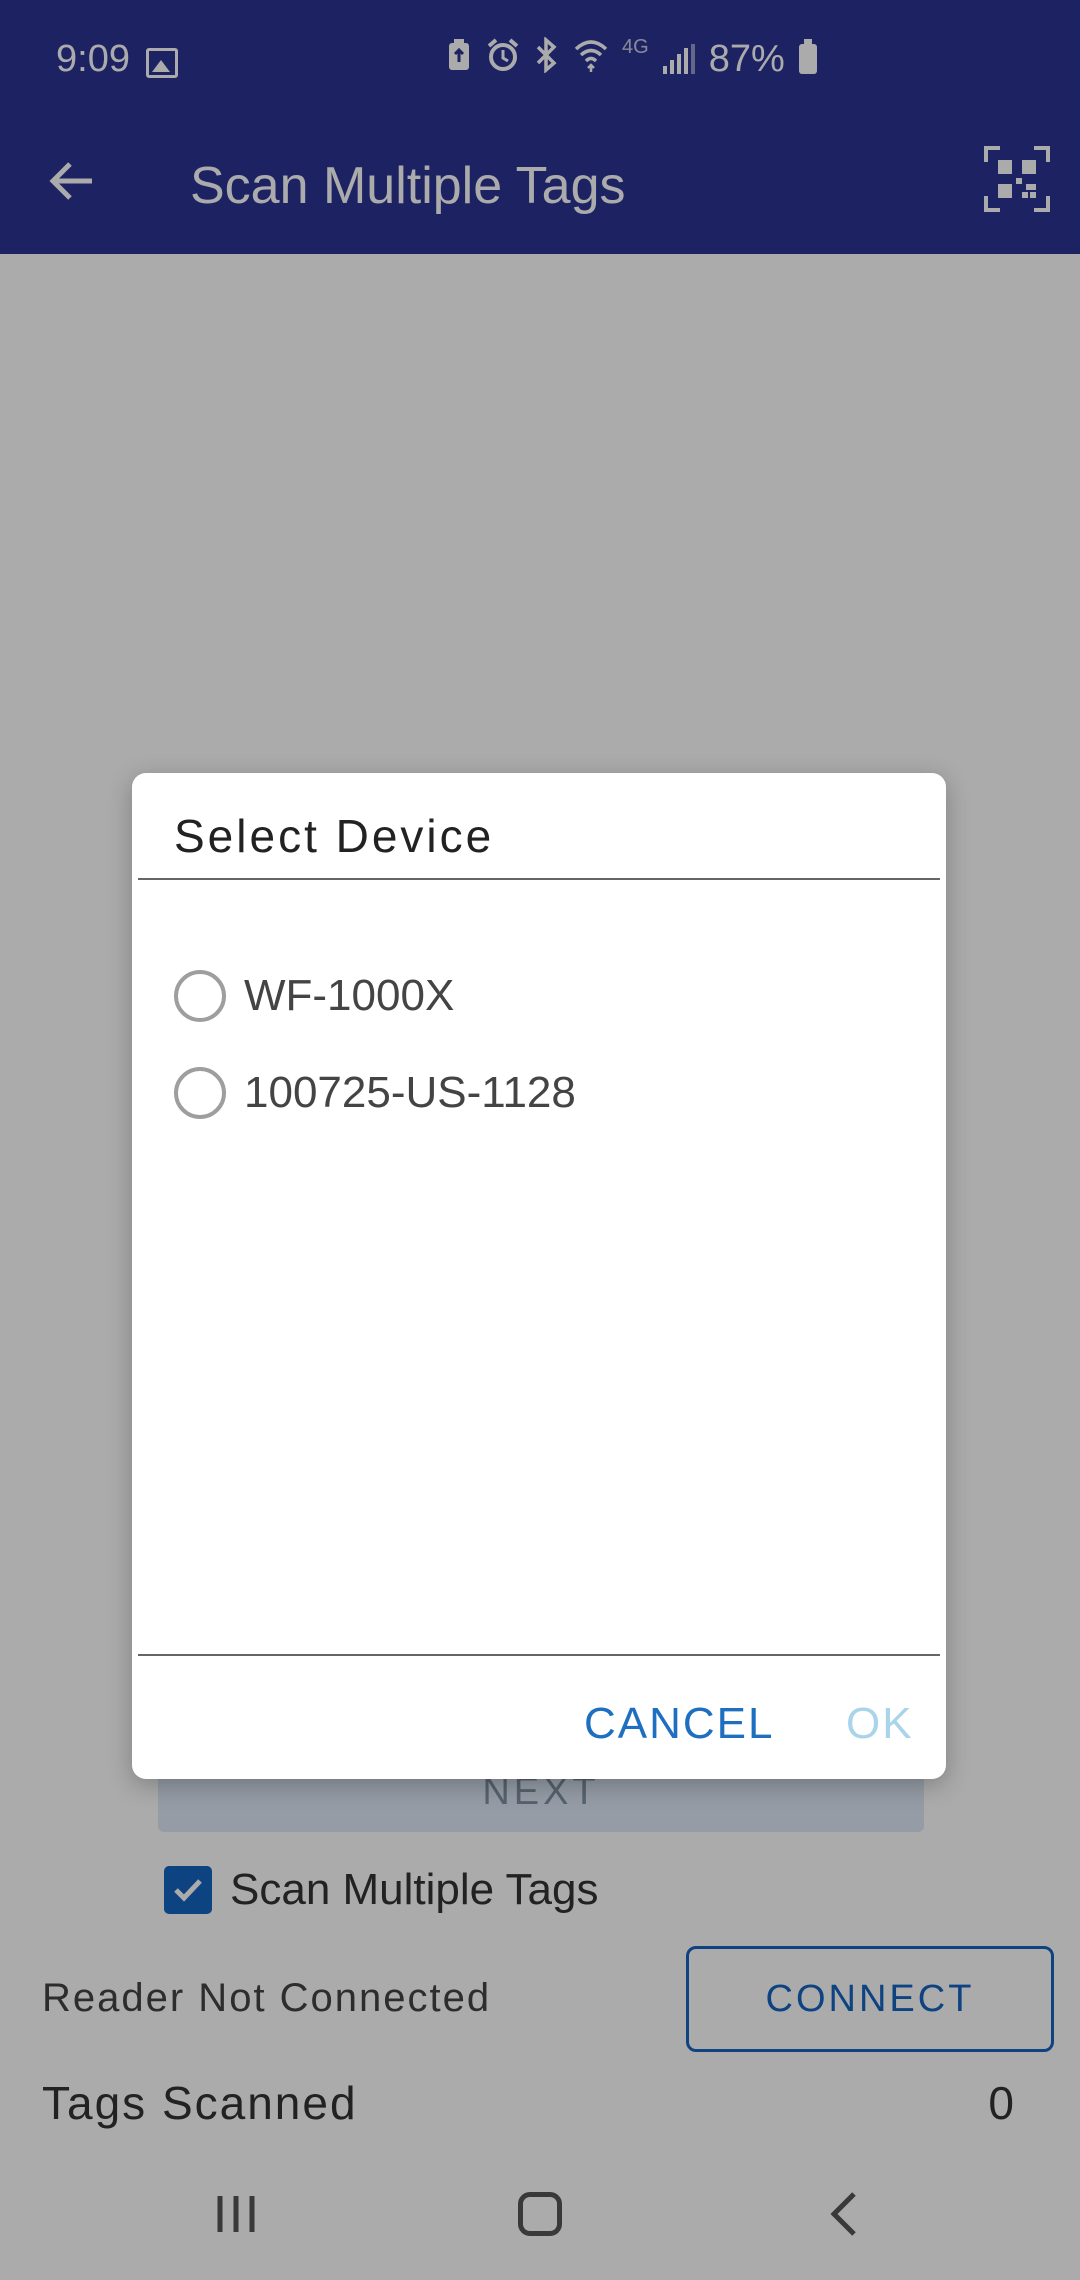  What do you see at coordinates (540, 2216) in the screenshot?
I see `nav-scrim` at bounding box center [540, 2216].